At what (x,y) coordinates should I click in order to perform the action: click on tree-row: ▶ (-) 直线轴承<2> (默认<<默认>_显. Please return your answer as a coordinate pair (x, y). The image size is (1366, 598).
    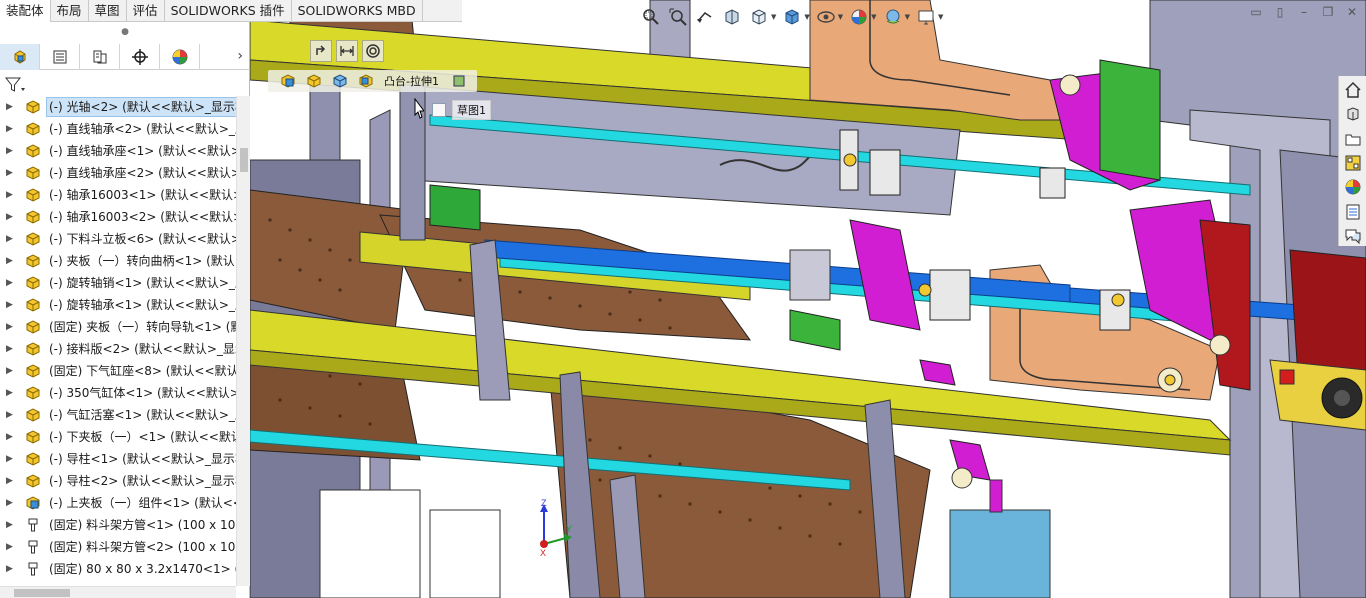
    Looking at the image, I should click on (118, 129).